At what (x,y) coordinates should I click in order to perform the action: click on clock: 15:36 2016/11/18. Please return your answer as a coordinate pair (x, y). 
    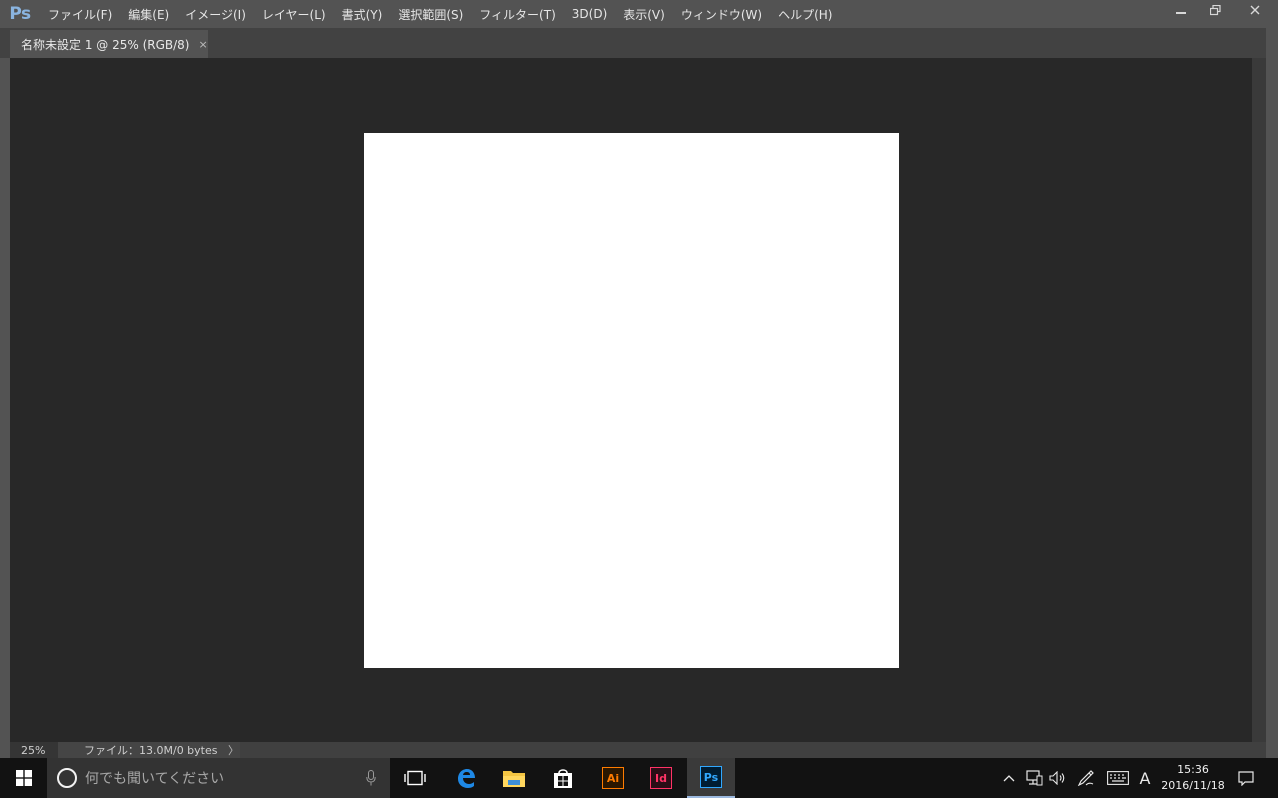
    Looking at the image, I should click on (1193, 779).